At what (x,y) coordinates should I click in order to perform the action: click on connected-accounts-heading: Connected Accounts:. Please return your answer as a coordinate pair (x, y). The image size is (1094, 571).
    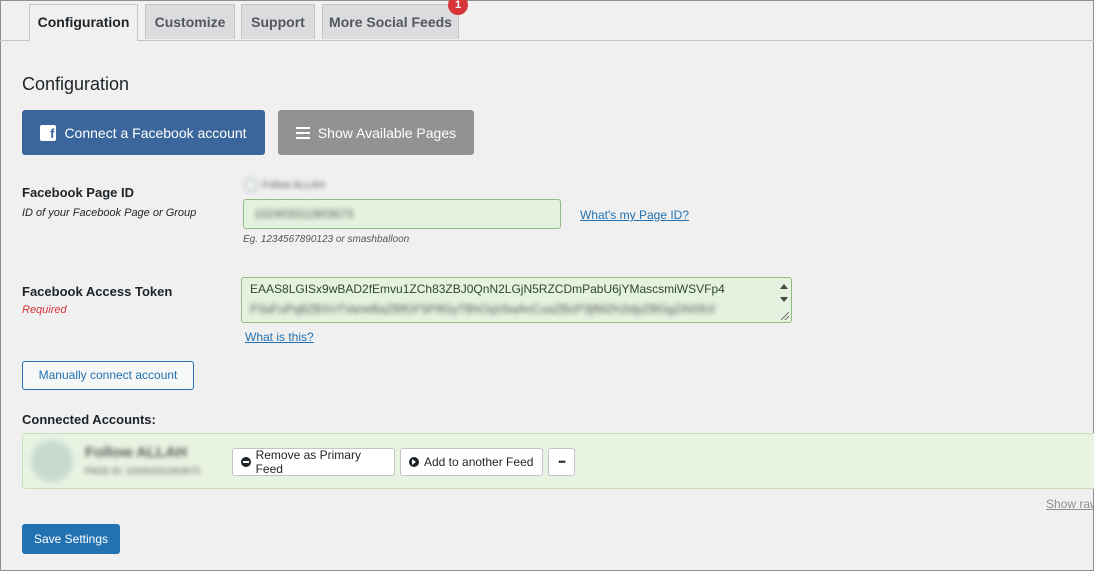
    Looking at the image, I should click on (89, 419).